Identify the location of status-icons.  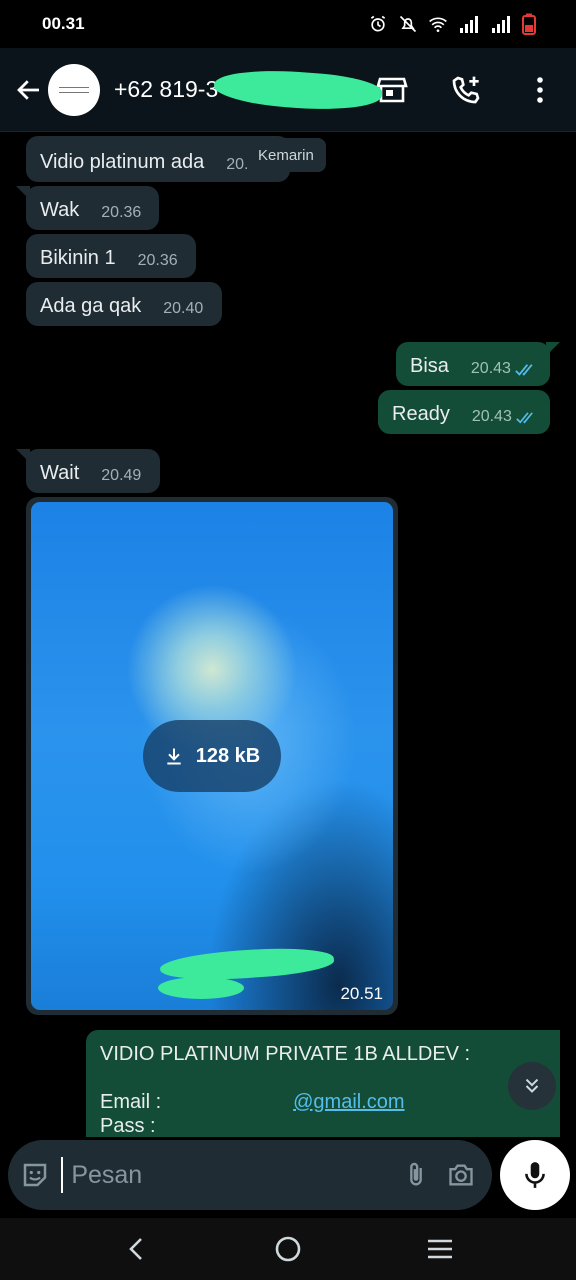
(452, 24).